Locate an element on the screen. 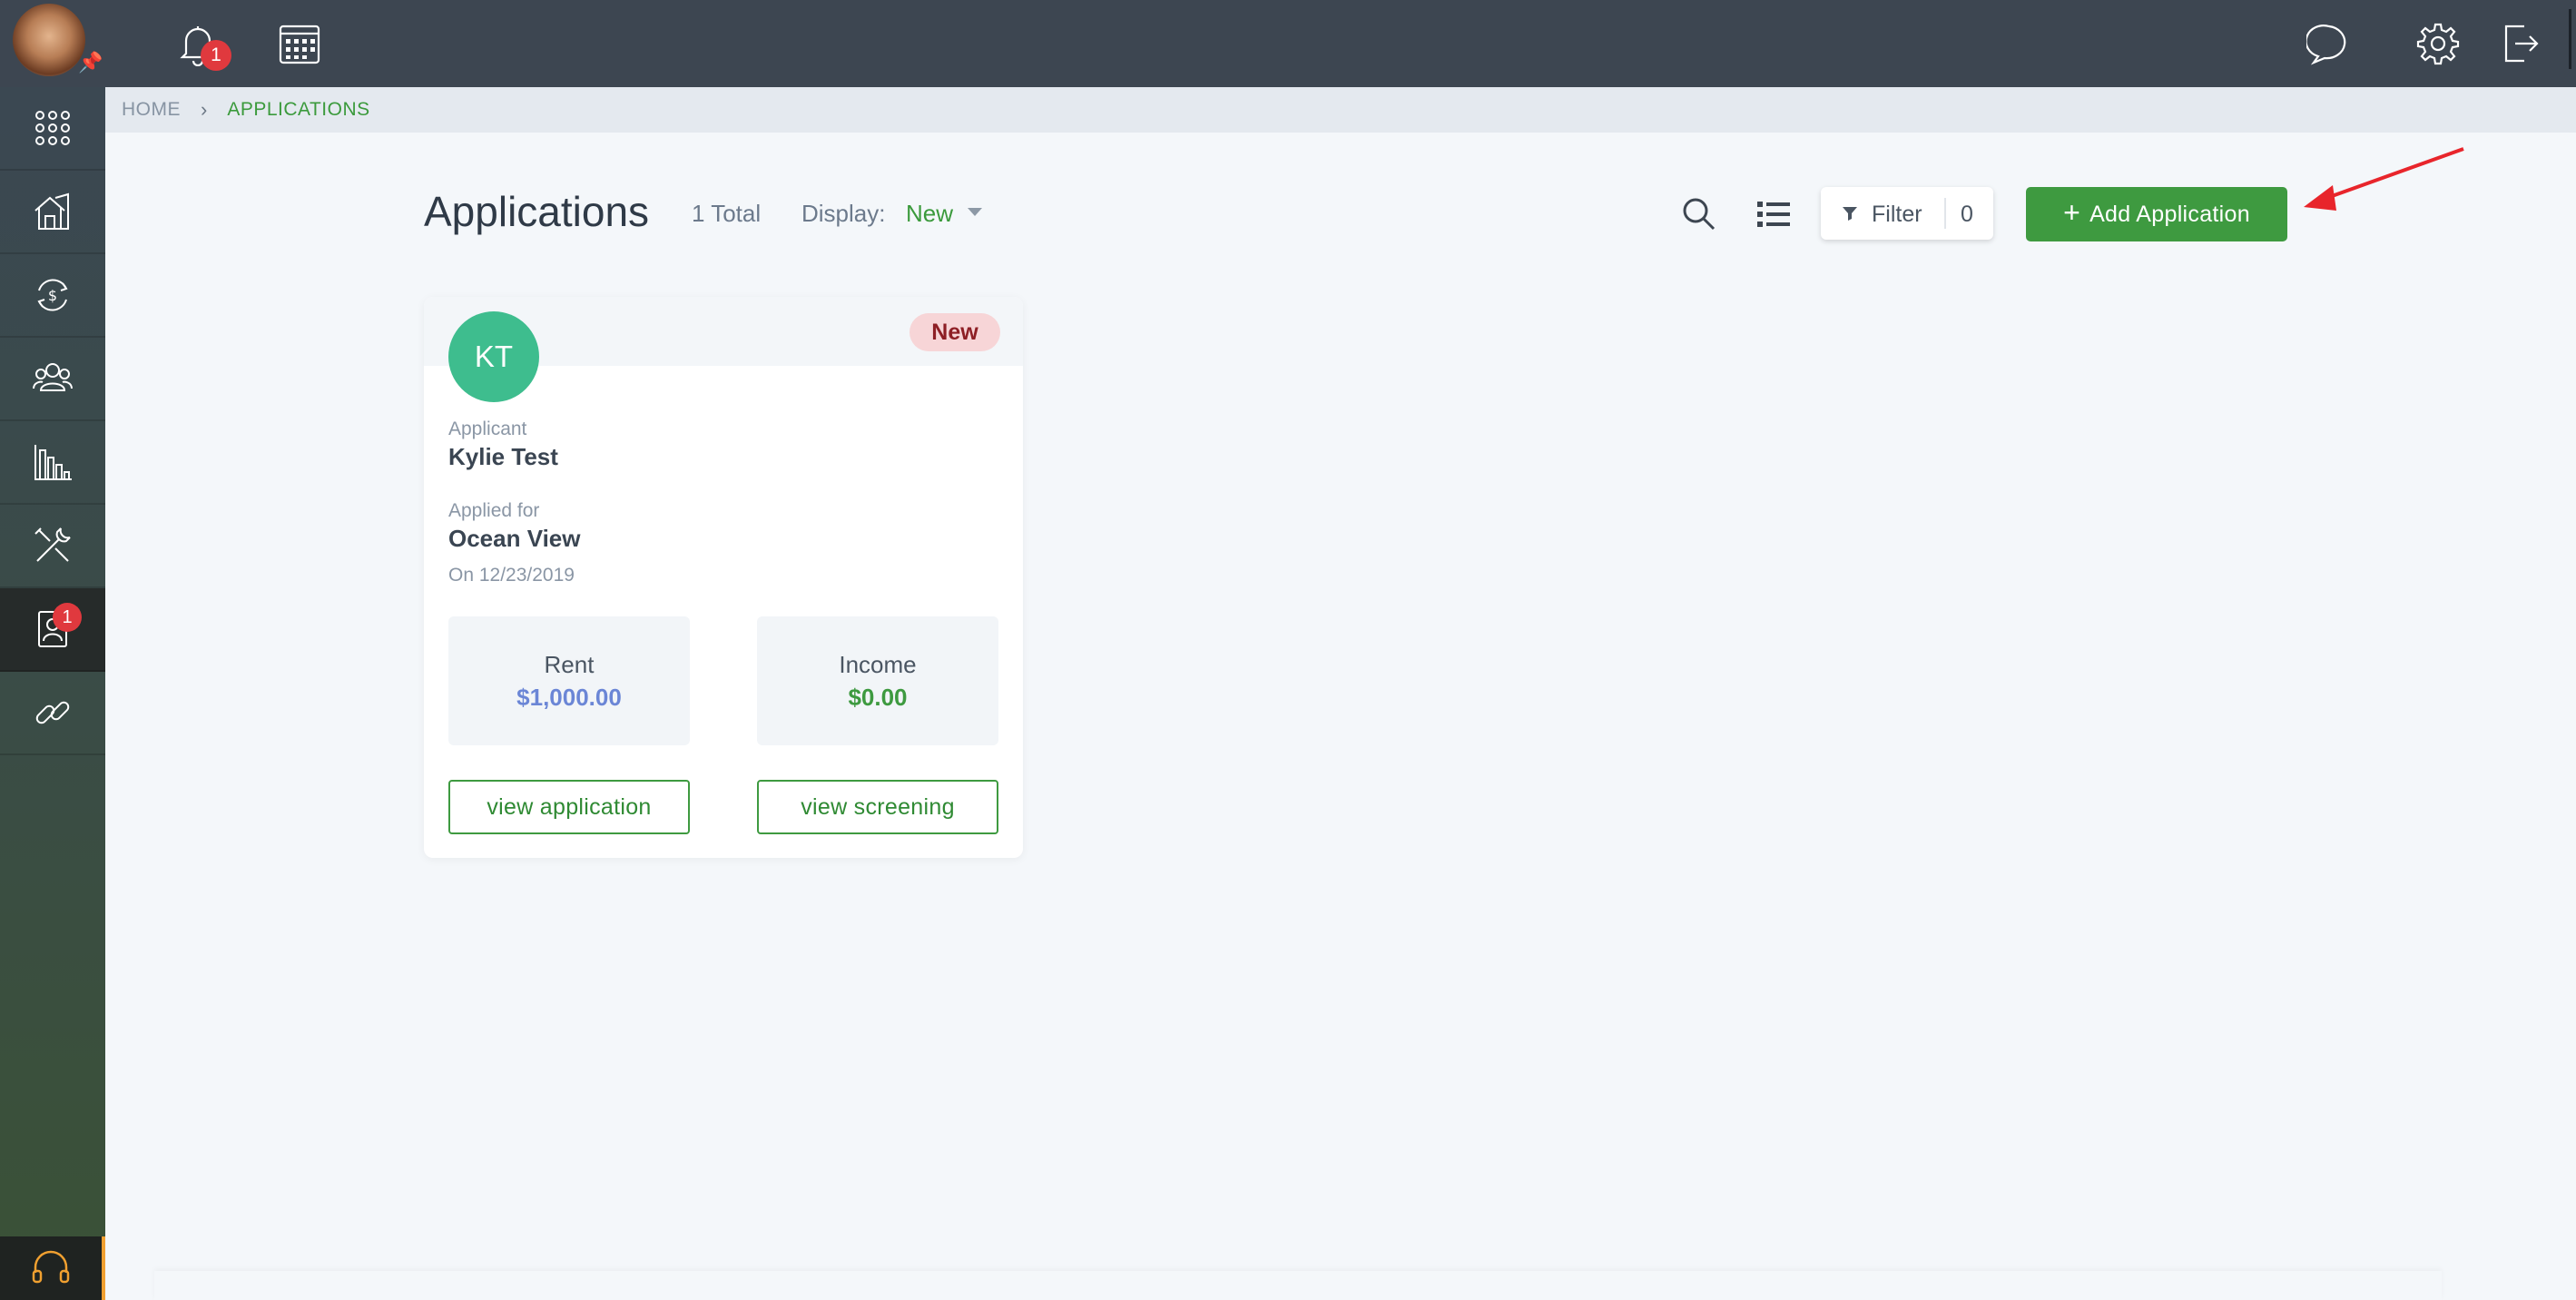 The height and width of the screenshot is (1300, 2576). filter-divider is located at coordinates (1945, 213).